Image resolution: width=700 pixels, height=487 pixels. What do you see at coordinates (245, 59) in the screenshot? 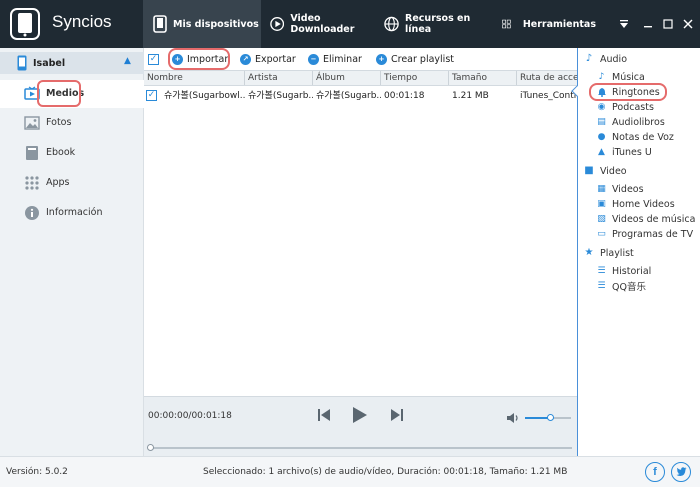
I see `export-icon: ↗` at bounding box center [245, 59].